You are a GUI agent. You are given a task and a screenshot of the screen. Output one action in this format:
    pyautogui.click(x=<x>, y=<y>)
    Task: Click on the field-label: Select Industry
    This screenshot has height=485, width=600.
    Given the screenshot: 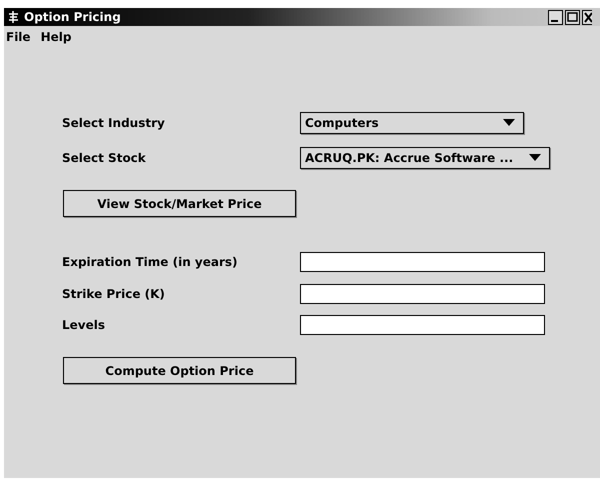 What is the action you would take?
    pyautogui.click(x=114, y=123)
    